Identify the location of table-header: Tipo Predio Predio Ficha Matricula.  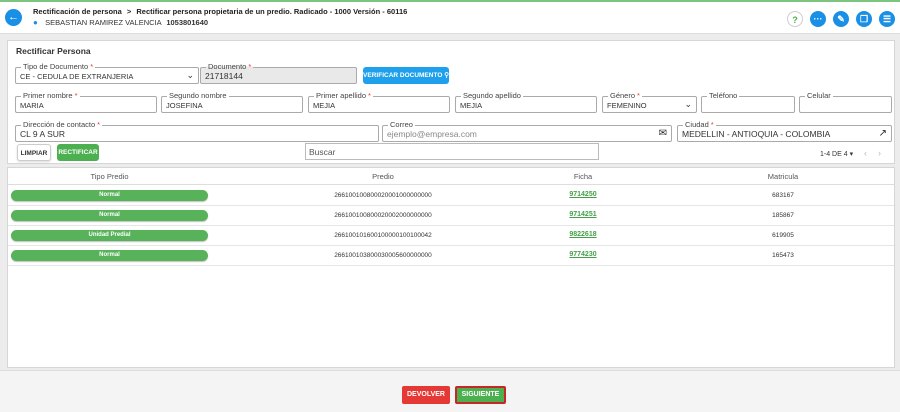
(451, 176).